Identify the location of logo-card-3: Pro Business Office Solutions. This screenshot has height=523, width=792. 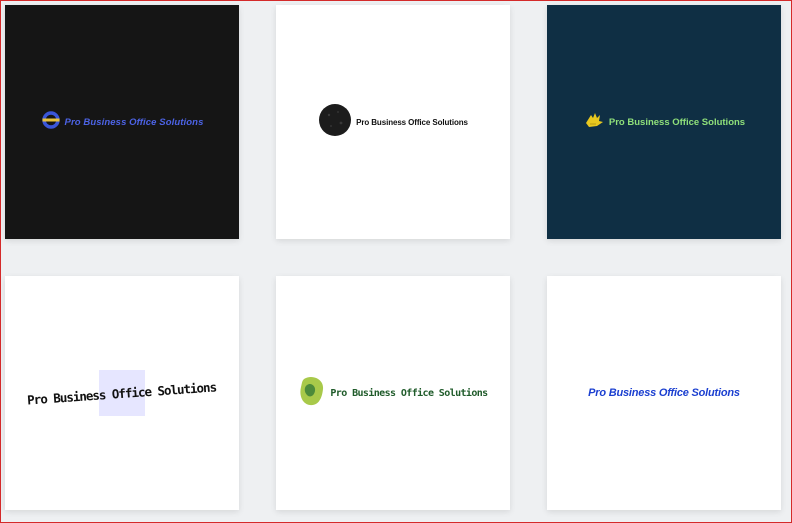
(664, 122).